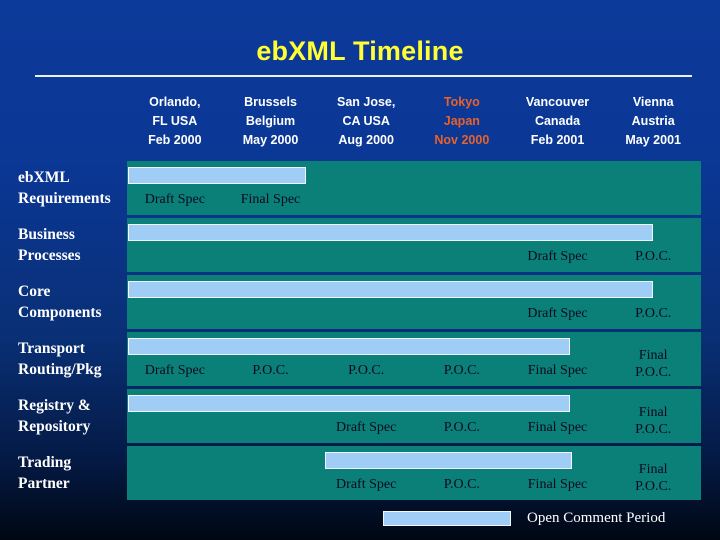  What do you see at coordinates (74, 359) in the screenshot?
I see `timeline-row-label: Transport Routing/Pkg` at bounding box center [74, 359].